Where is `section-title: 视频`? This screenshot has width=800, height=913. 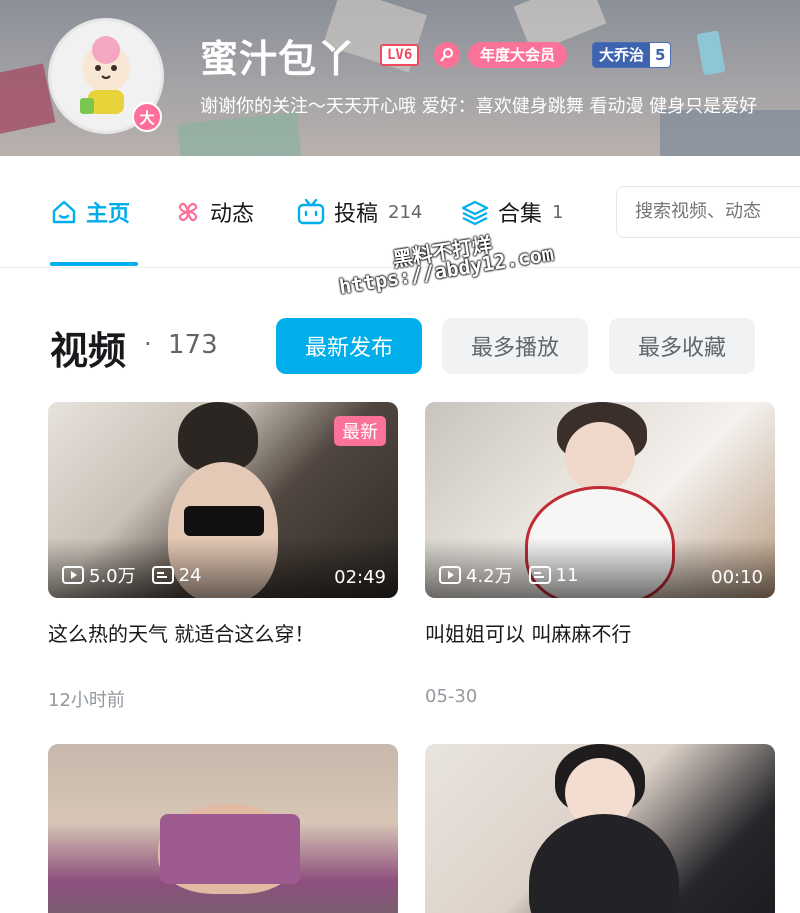 section-title: 视频 is located at coordinates (88, 351).